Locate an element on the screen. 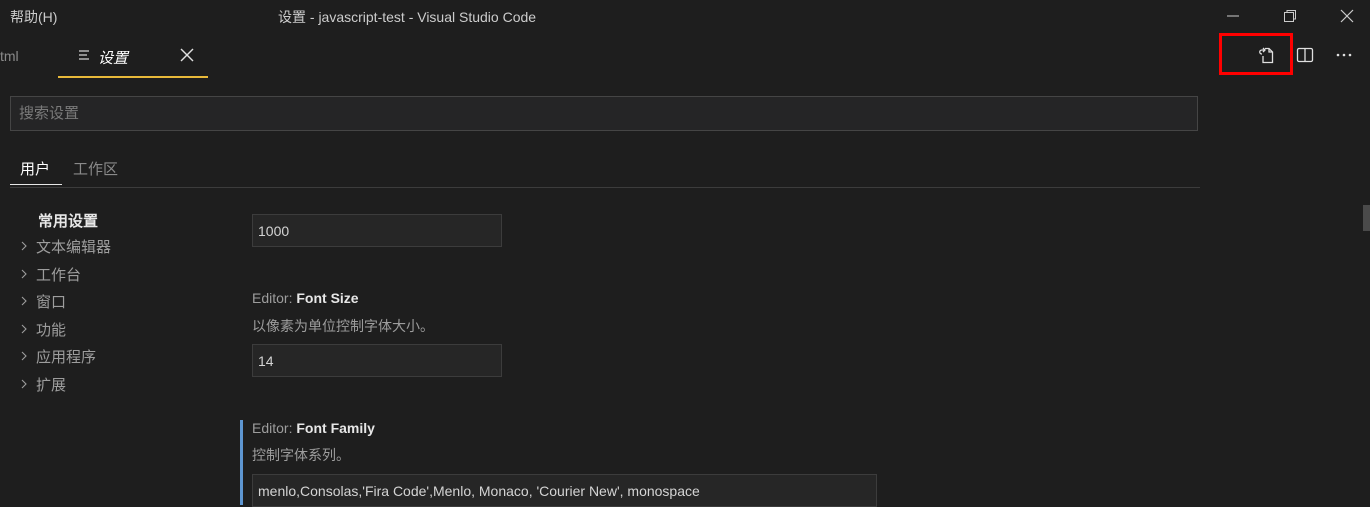 The image size is (1370, 507). close-icon is located at coordinates (1347, 16).